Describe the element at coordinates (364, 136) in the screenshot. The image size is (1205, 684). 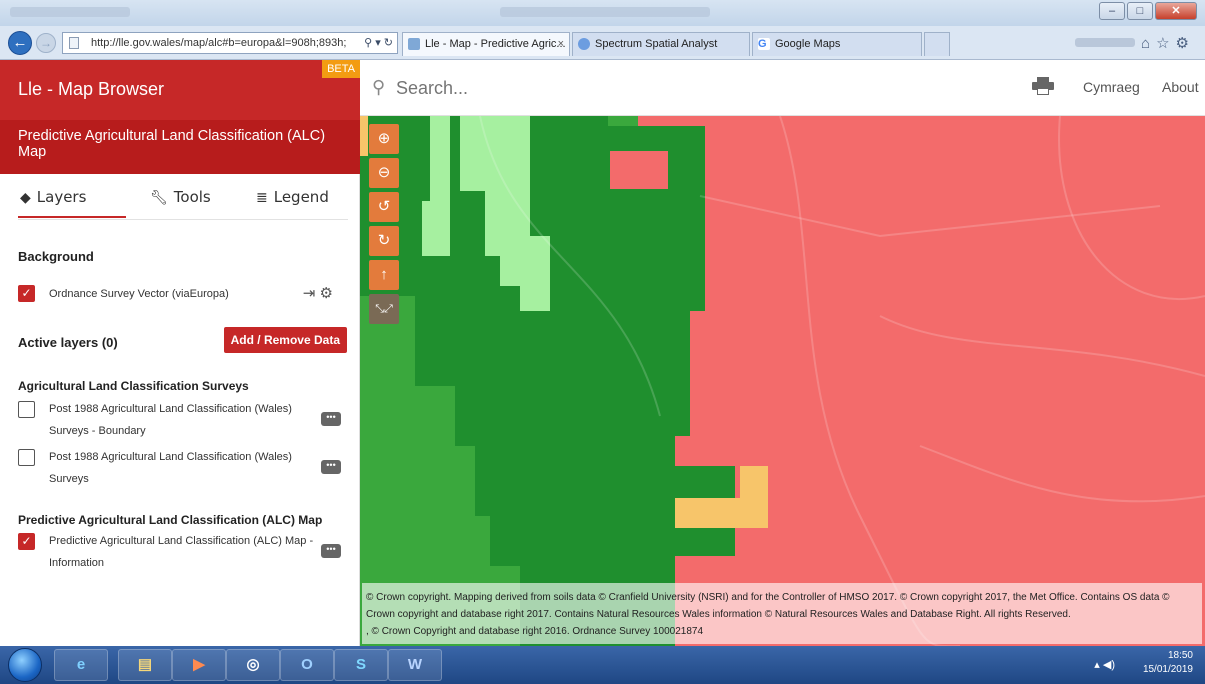
I see `map-yellow-edge` at that location.